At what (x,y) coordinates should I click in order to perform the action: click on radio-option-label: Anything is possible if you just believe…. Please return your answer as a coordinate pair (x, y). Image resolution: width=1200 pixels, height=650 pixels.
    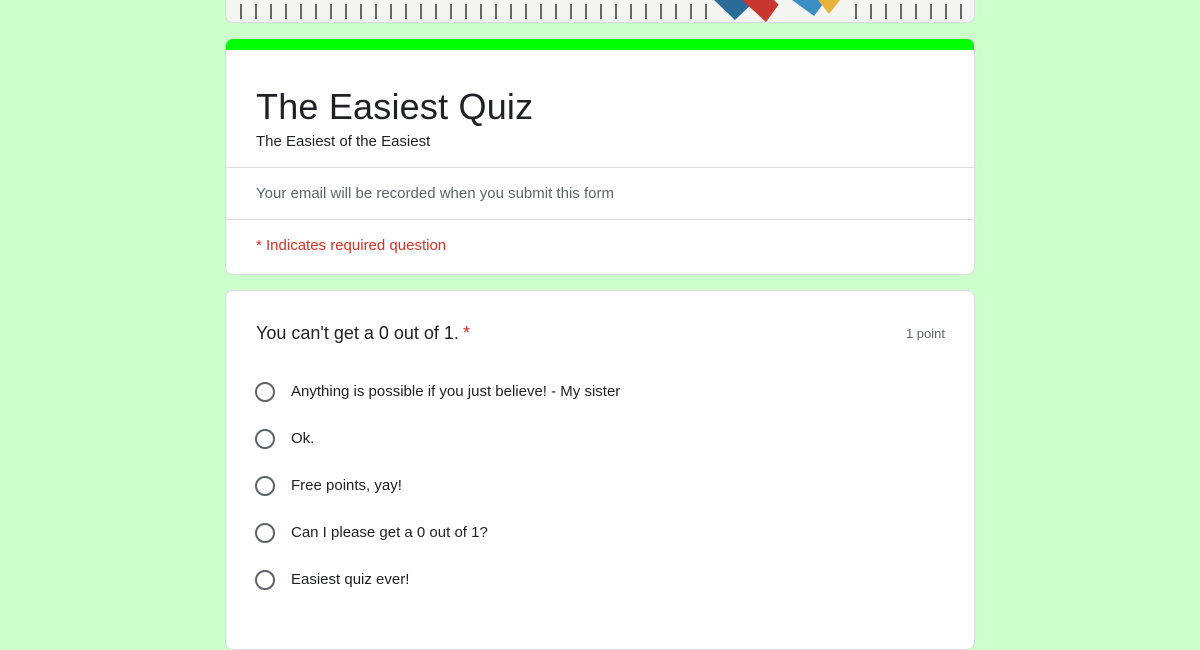
    Looking at the image, I should click on (456, 391).